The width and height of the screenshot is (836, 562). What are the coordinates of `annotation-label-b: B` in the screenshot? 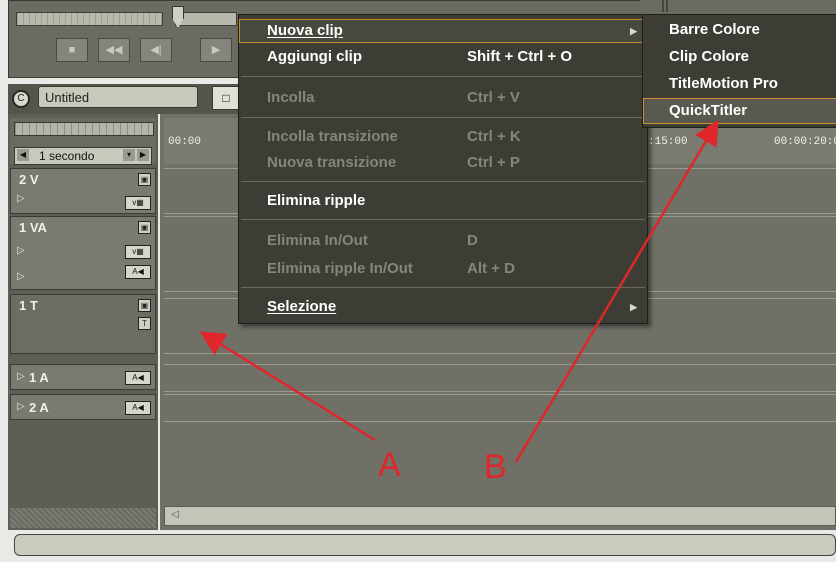 It's located at (495, 467).